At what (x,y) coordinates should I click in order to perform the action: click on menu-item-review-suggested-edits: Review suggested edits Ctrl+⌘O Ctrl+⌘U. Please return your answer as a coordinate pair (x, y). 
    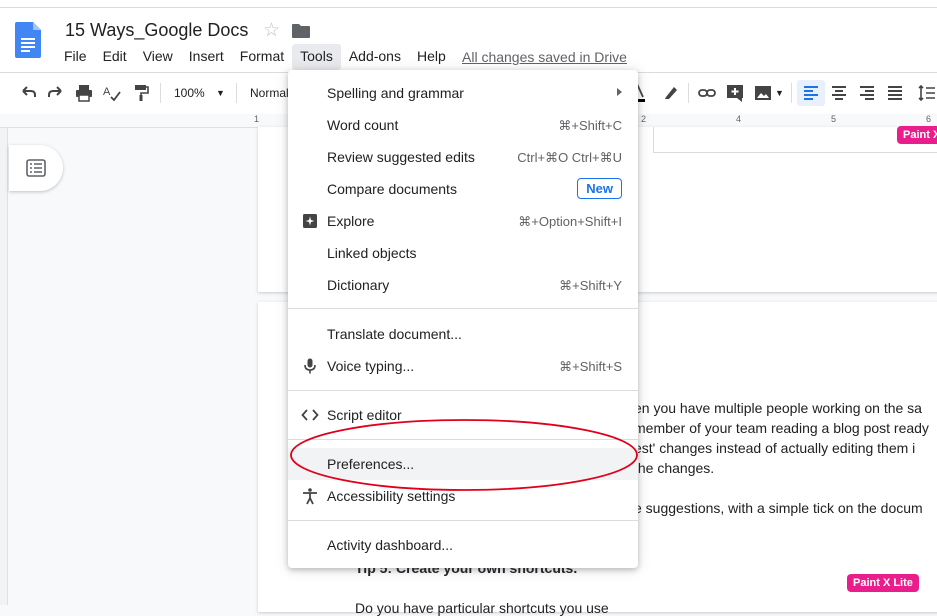
    Looking at the image, I should click on (463, 157).